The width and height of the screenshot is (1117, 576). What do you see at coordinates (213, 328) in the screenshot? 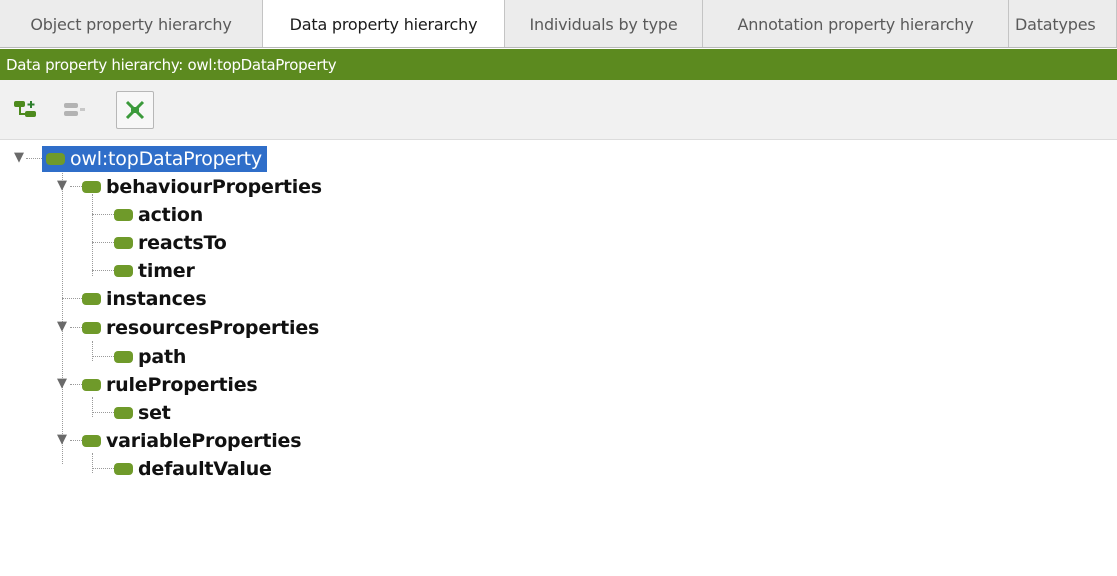
I see `tree-node-label: resourcesProperties` at bounding box center [213, 328].